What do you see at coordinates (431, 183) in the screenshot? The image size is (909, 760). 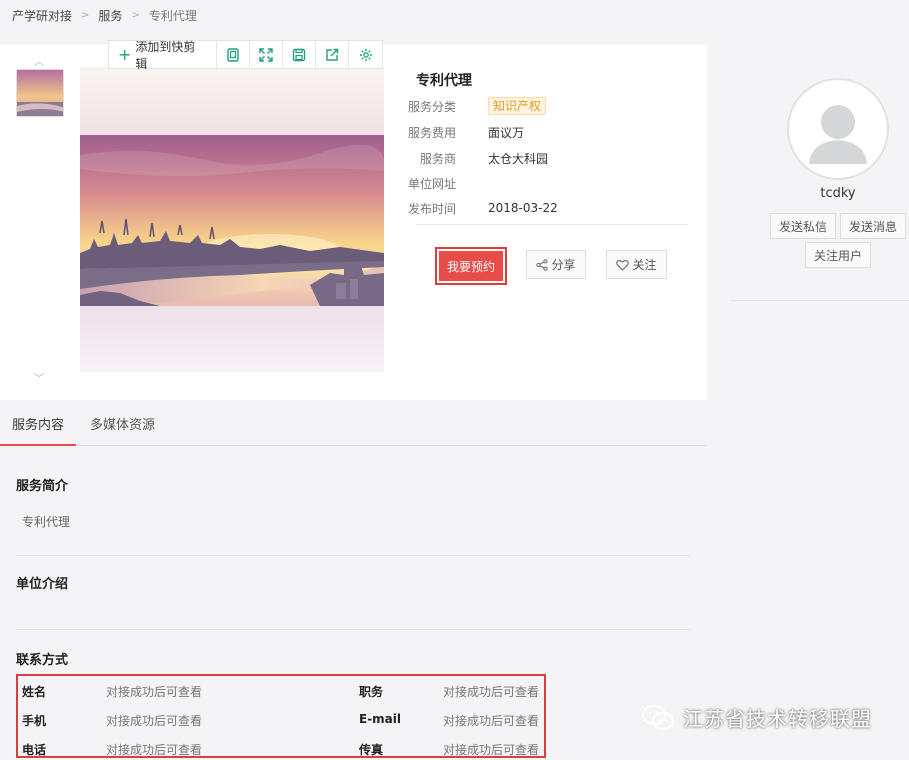 I see `website-label: 单位网址` at bounding box center [431, 183].